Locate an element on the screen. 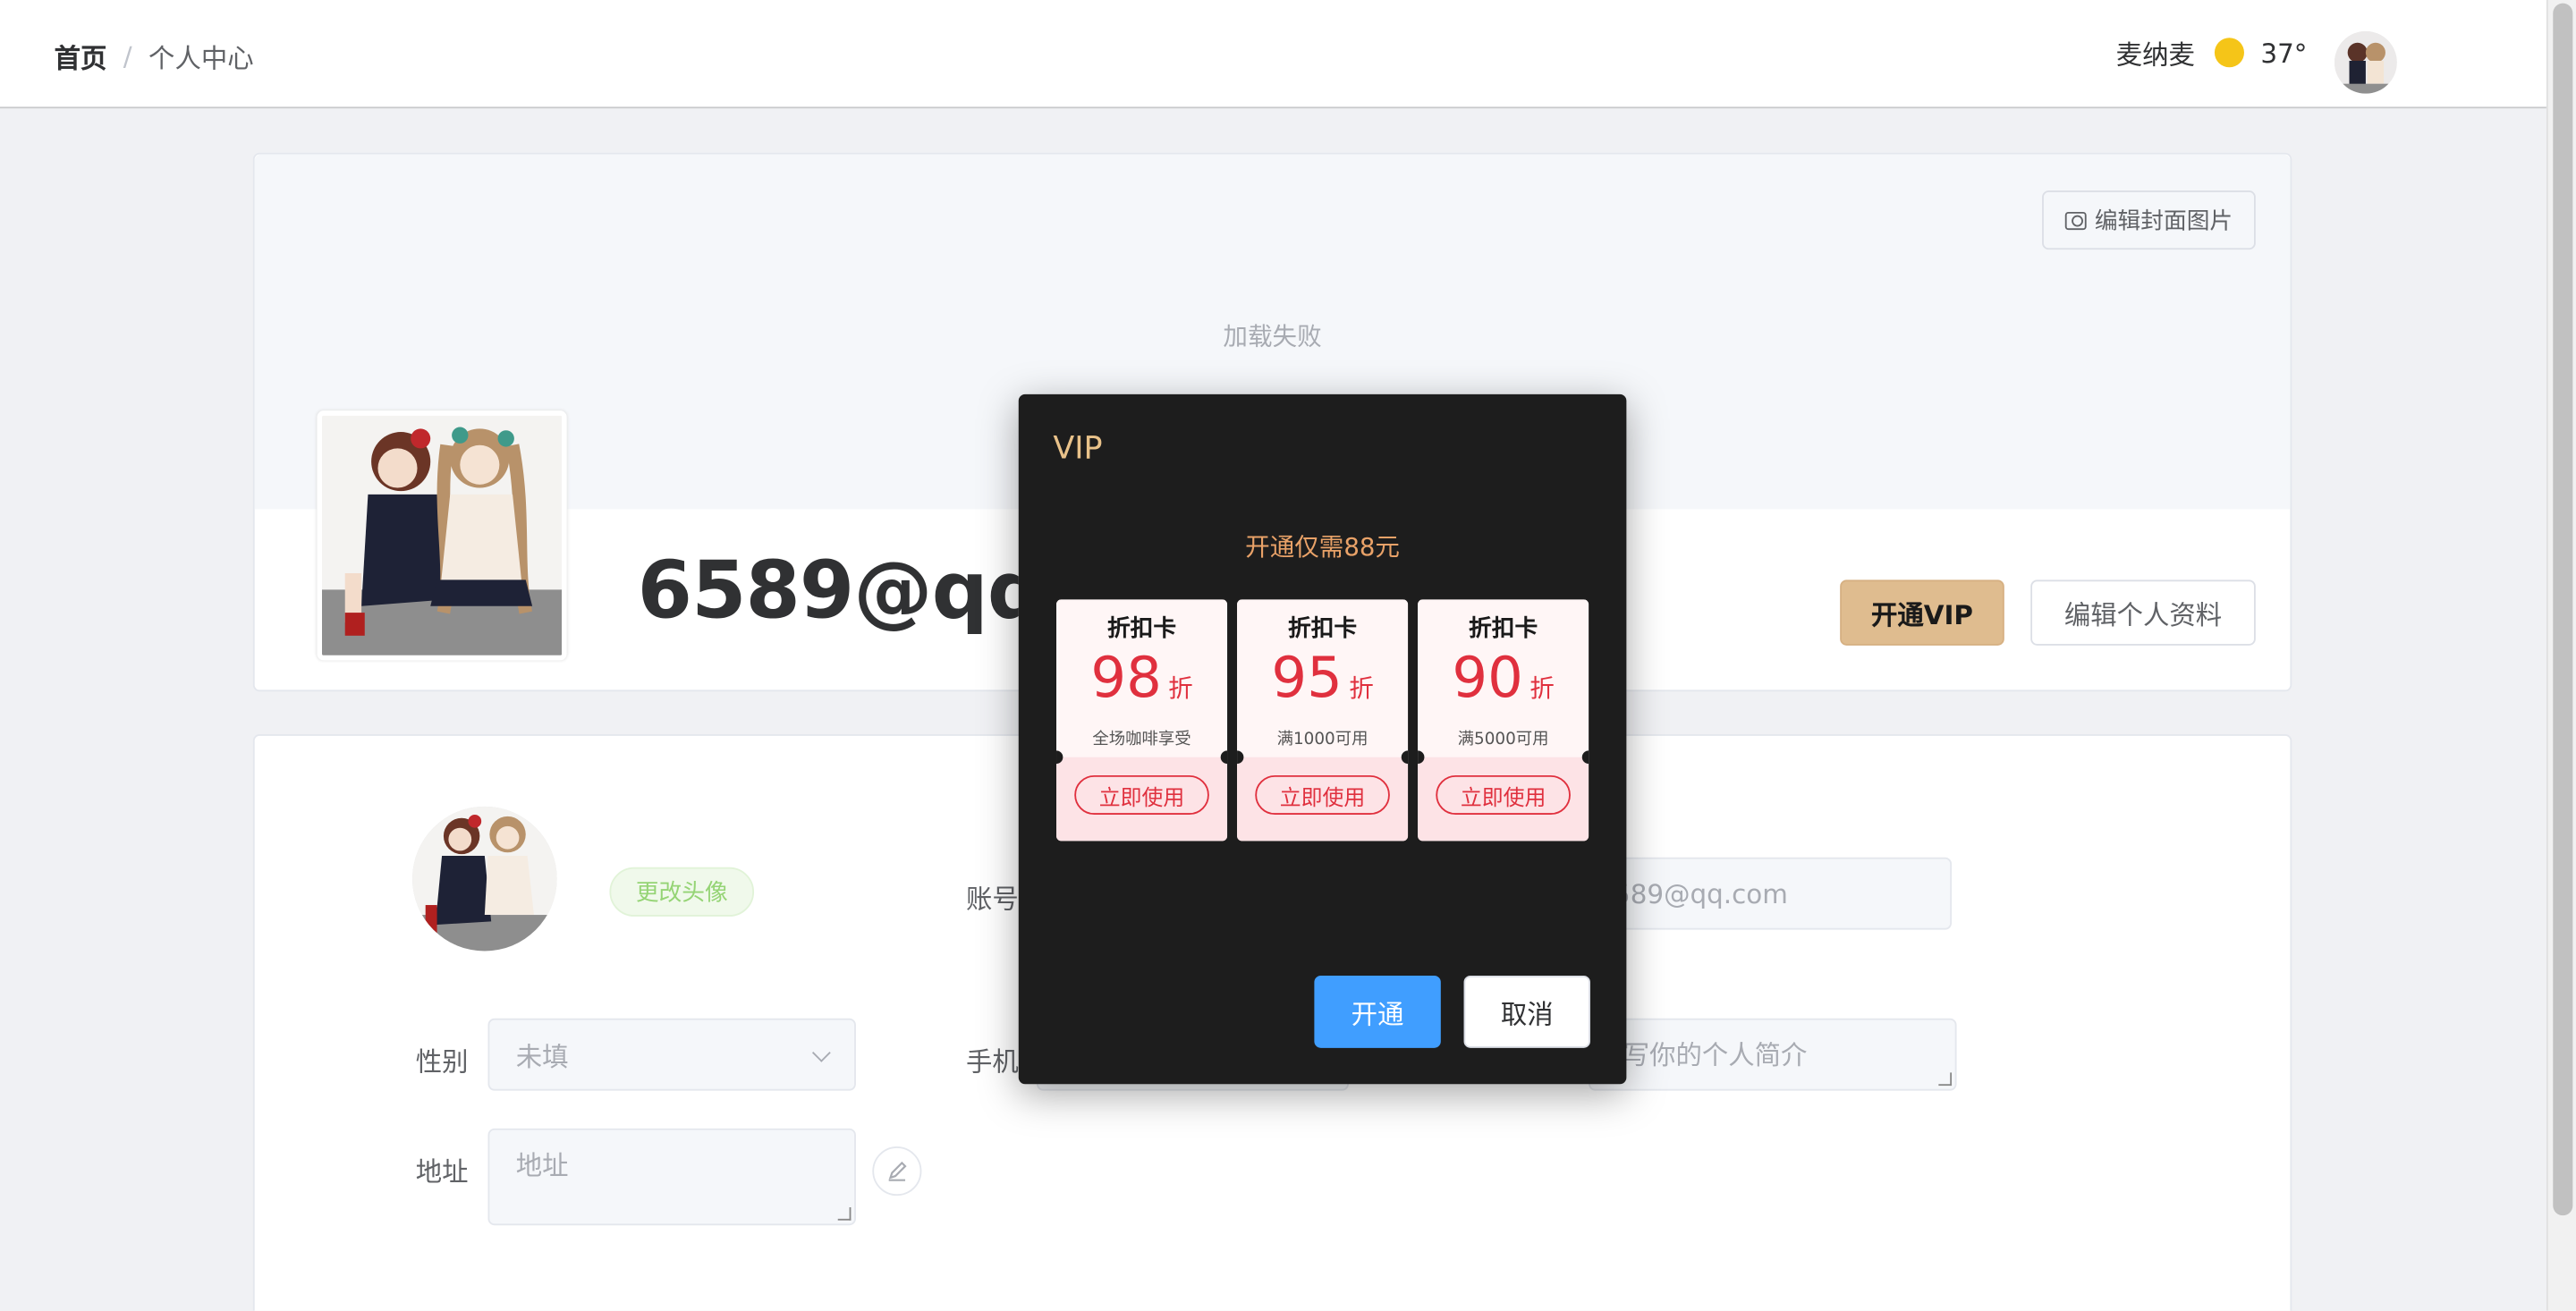  coupon-card: 折扣卡 95 折 满1000可用 立即使用 is located at coordinates (1323, 720).